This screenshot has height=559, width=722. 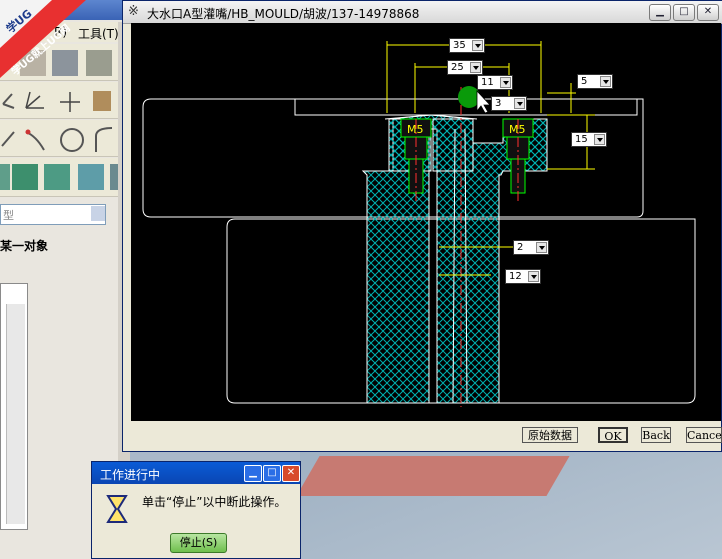 I want to click on site-badge-logo: 学UG 学UG就上UG网, so click(x=43, y=39).